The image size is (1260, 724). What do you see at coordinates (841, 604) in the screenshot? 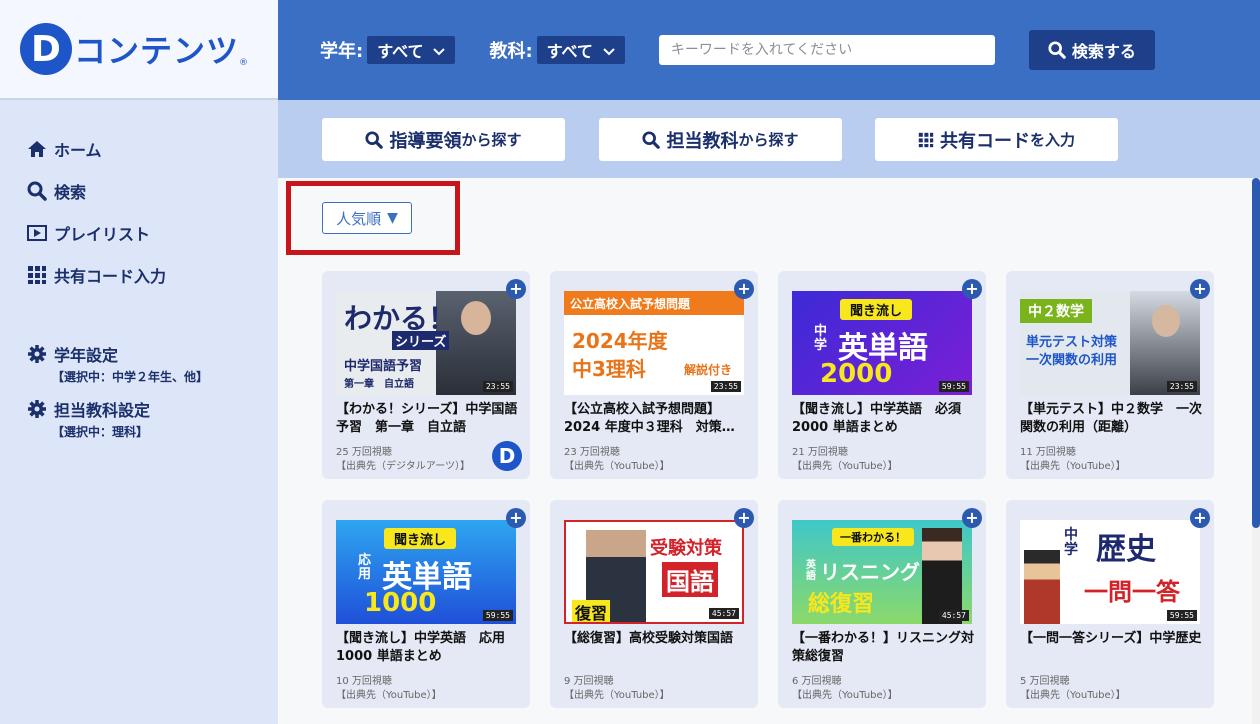
I see `thumb-text: 総復習` at bounding box center [841, 604].